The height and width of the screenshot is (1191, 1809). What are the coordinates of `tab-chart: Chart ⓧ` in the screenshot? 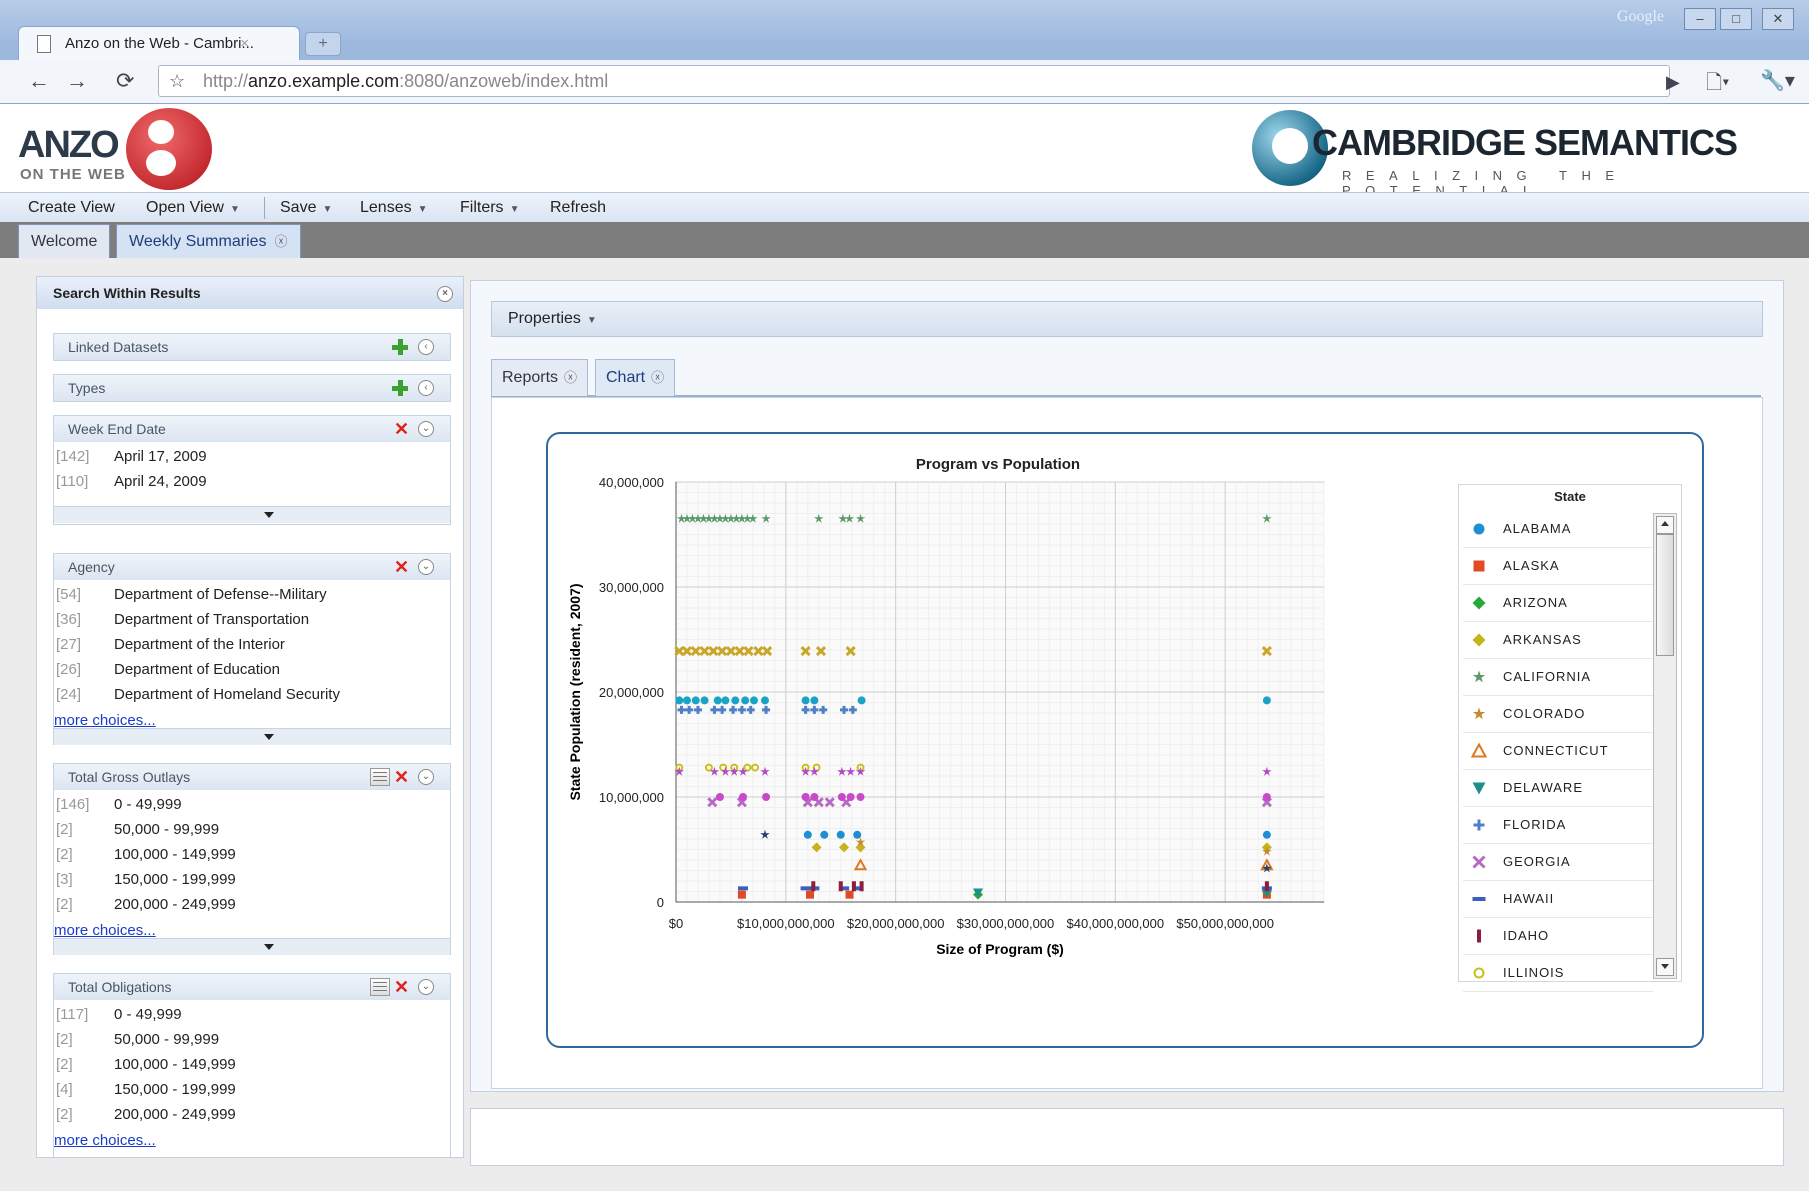 It's located at (635, 377).